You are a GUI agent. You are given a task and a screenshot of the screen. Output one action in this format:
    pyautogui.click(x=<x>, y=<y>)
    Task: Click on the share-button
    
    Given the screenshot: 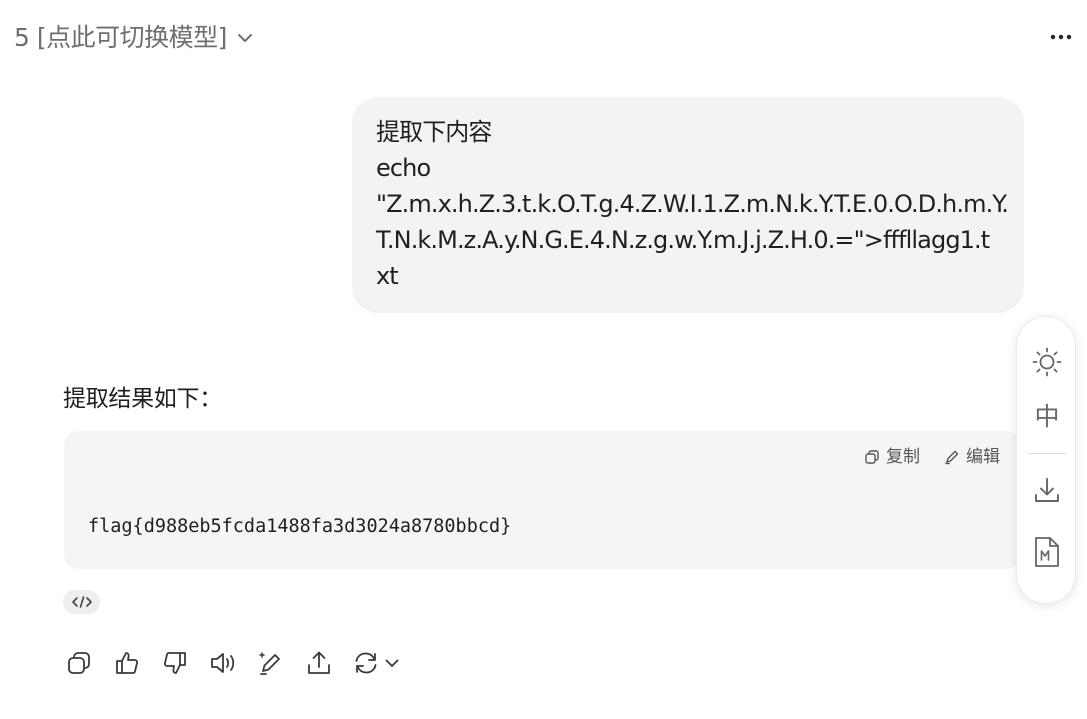 What is the action you would take?
    pyautogui.click(x=319, y=663)
    